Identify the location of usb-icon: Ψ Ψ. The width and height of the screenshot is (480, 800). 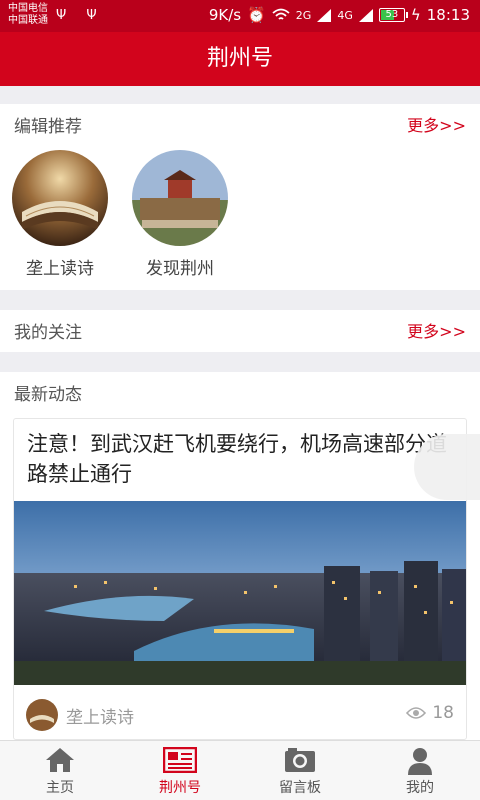
(80, 15).